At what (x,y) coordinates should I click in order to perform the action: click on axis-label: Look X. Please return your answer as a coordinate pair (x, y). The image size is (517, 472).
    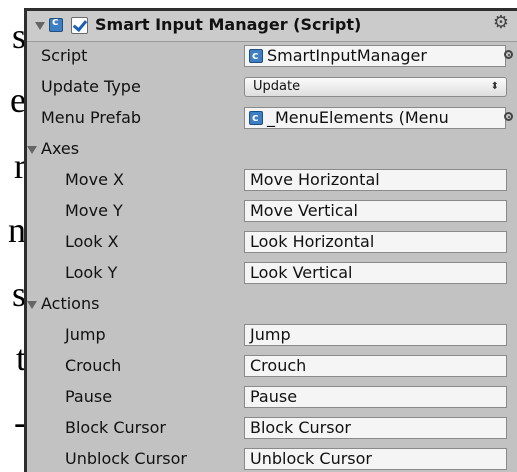
    Looking at the image, I should click on (92, 241).